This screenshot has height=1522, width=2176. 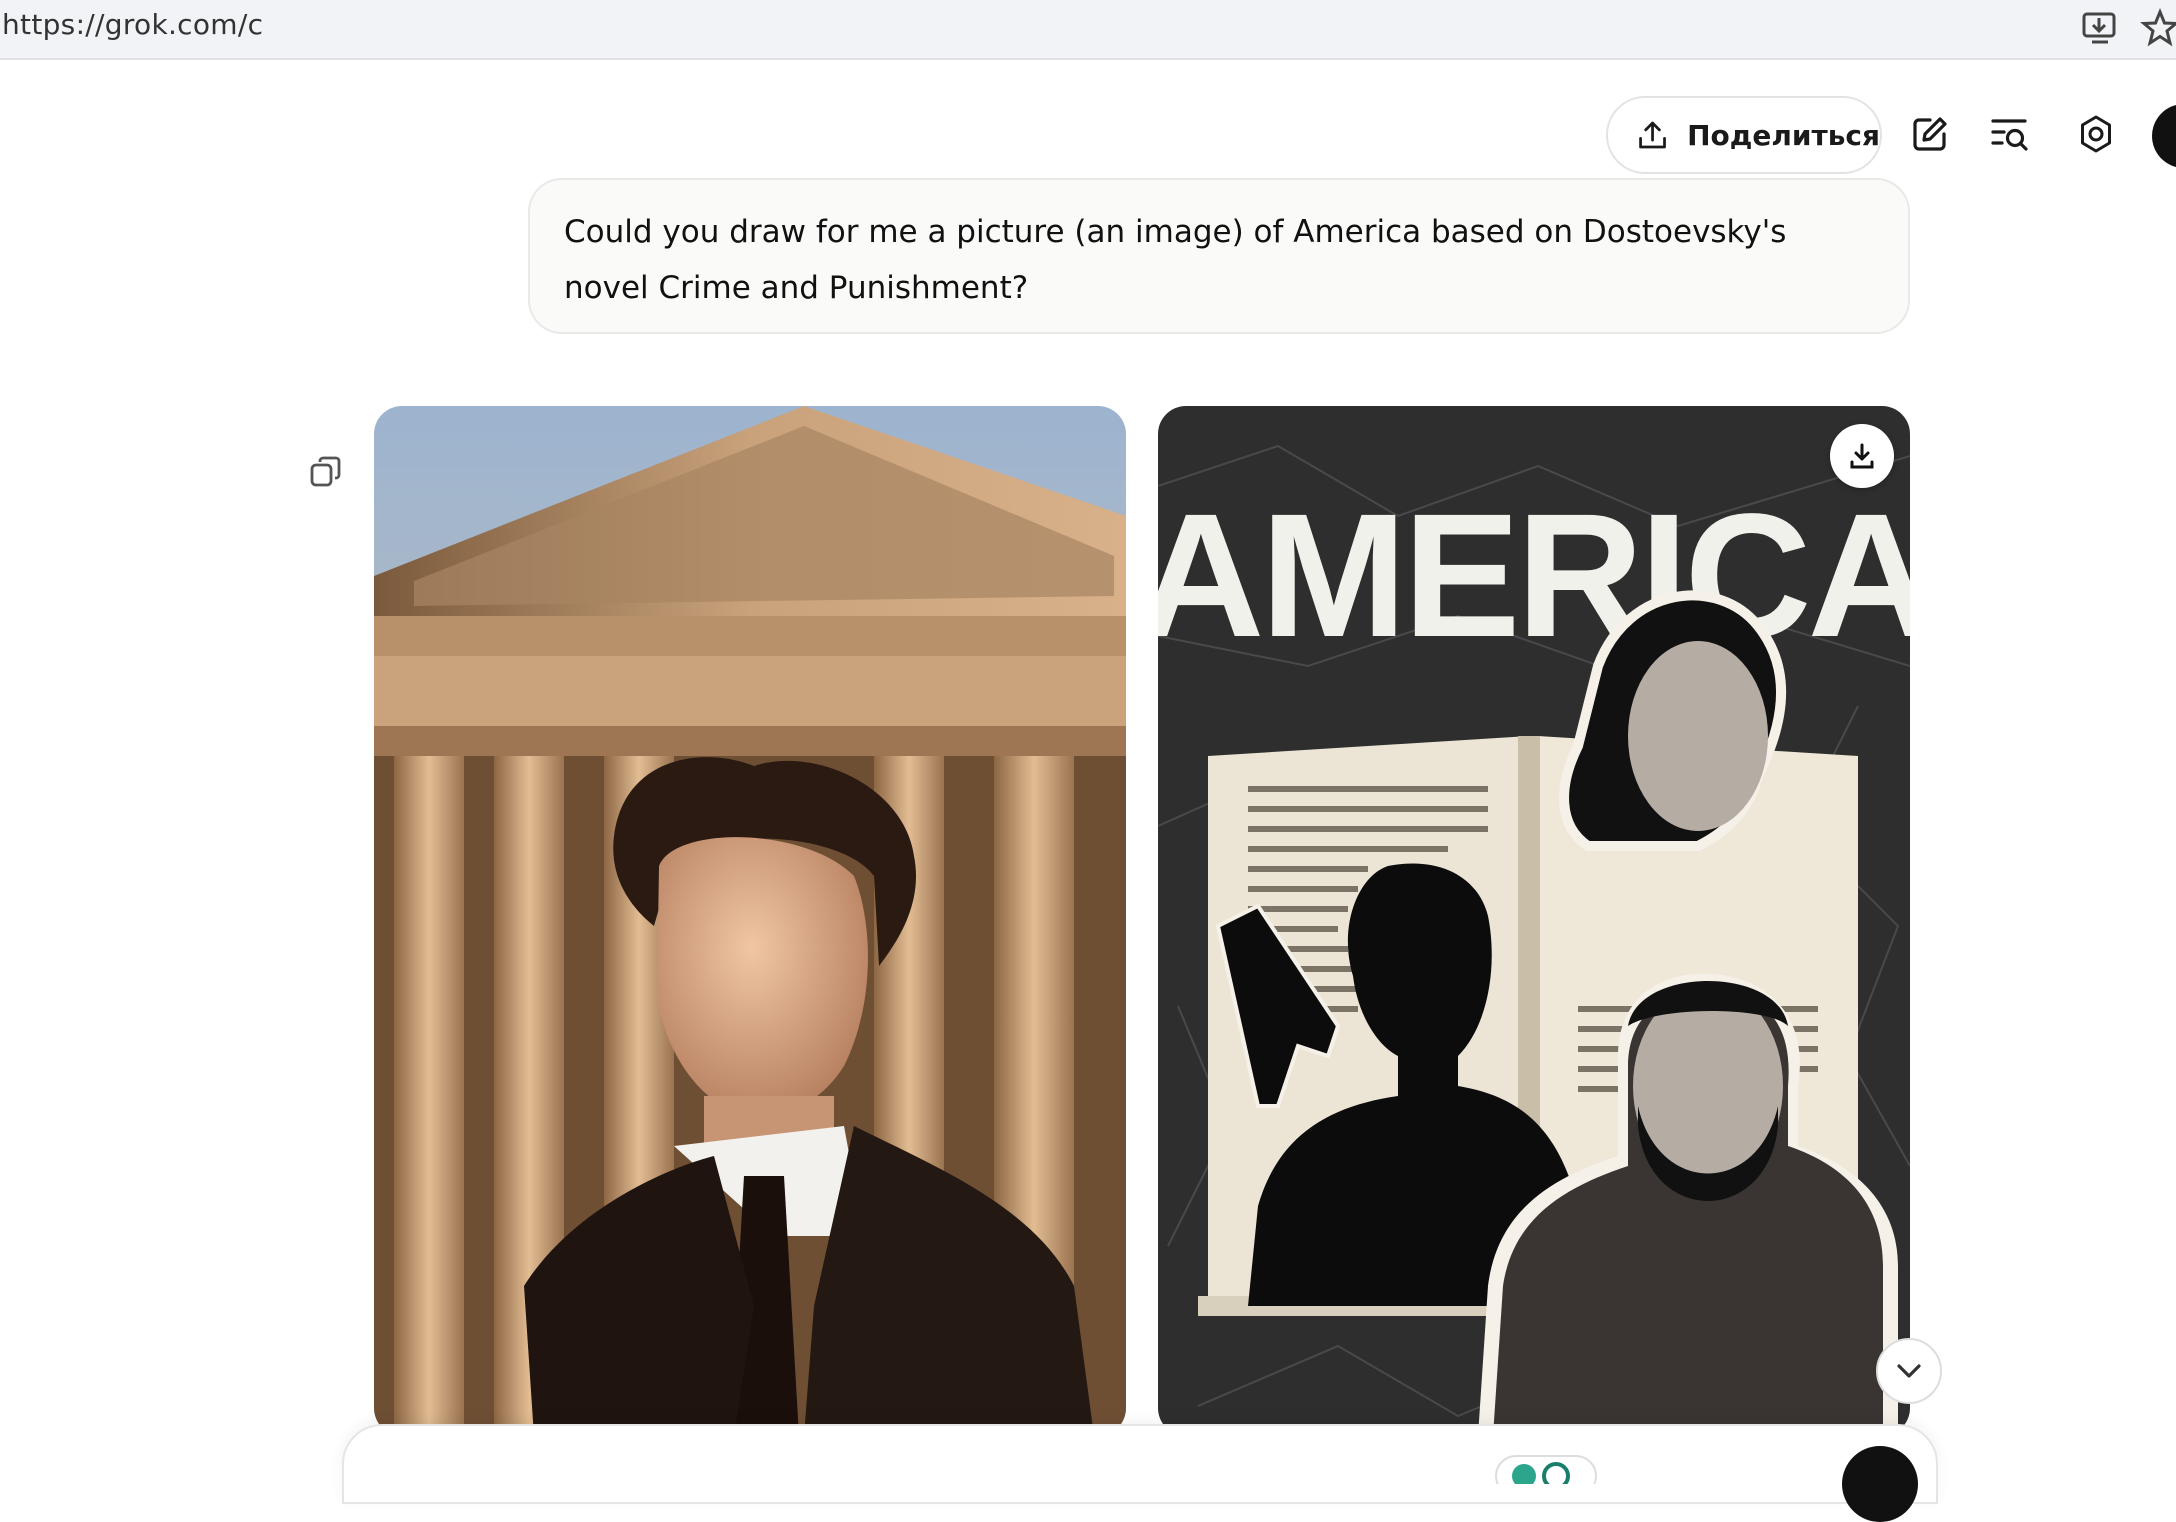 What do you see at coordinates (1652, 135) in the screenshot?
I see `share-upload-icon` at bounding box center [1652, 135].